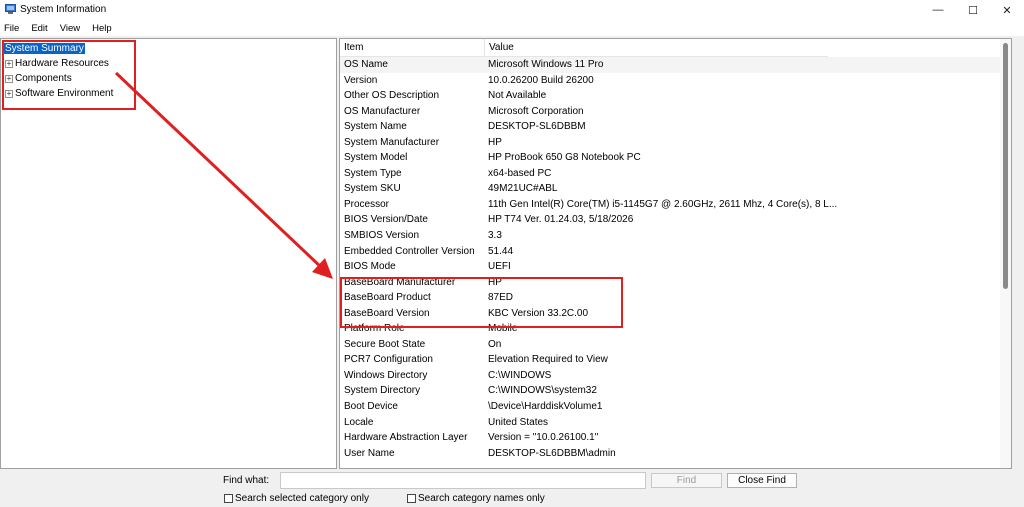 The width and height of the screenshot is (1024, 507). Describe the element at coordinates (392, 96) in the screenshot. I see `row-item-cell: Other OS Description` at that location.